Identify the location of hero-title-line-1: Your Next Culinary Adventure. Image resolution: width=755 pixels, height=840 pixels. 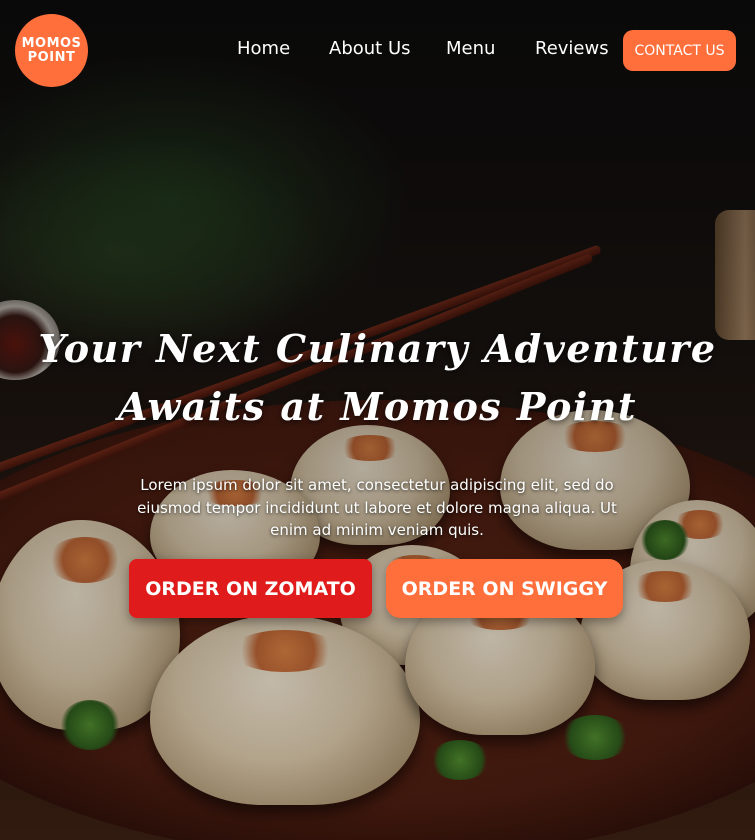
(377, 348).